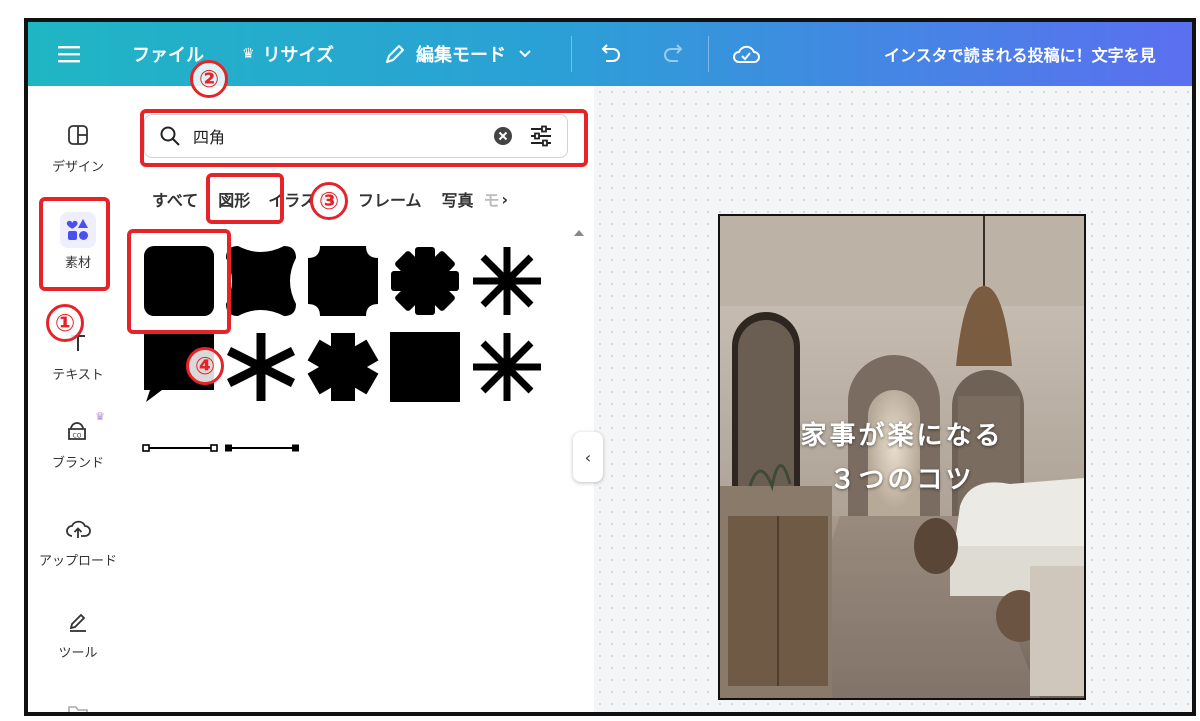  What do you see at coordinates (74, 244) in the screenshot?
I see `highlight-elements` at bounding box center [74, 244].